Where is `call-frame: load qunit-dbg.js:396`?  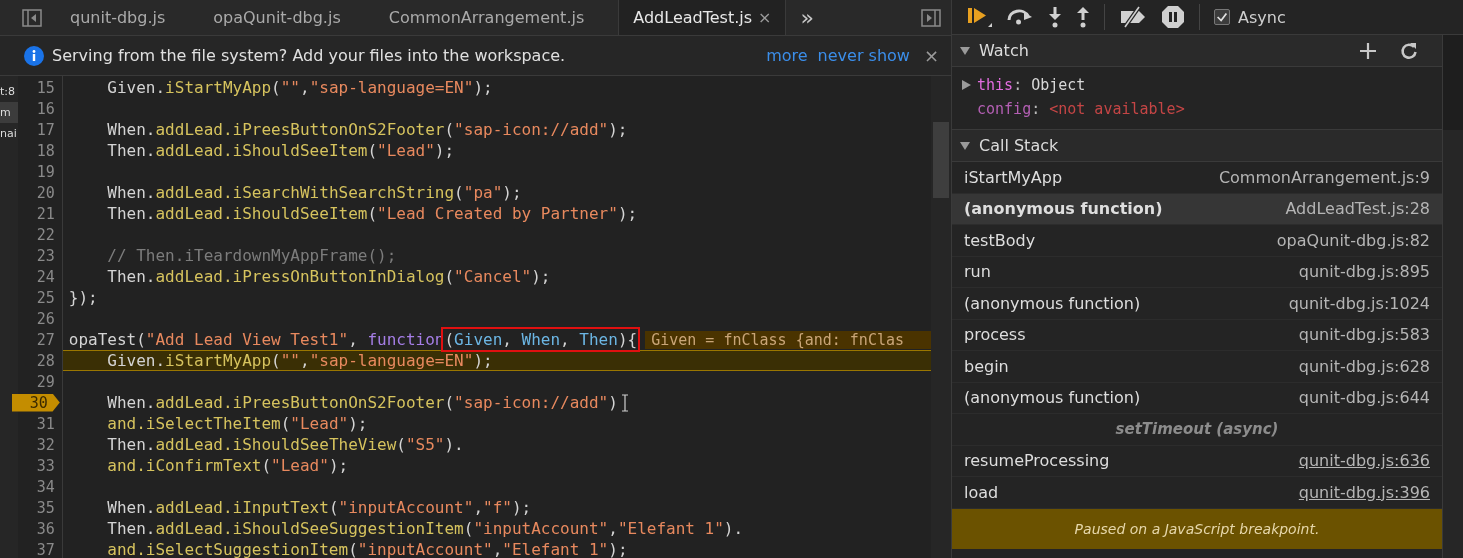
call-frame: load qunit-dbg.js:396 is located at coordinates (1197, 493).